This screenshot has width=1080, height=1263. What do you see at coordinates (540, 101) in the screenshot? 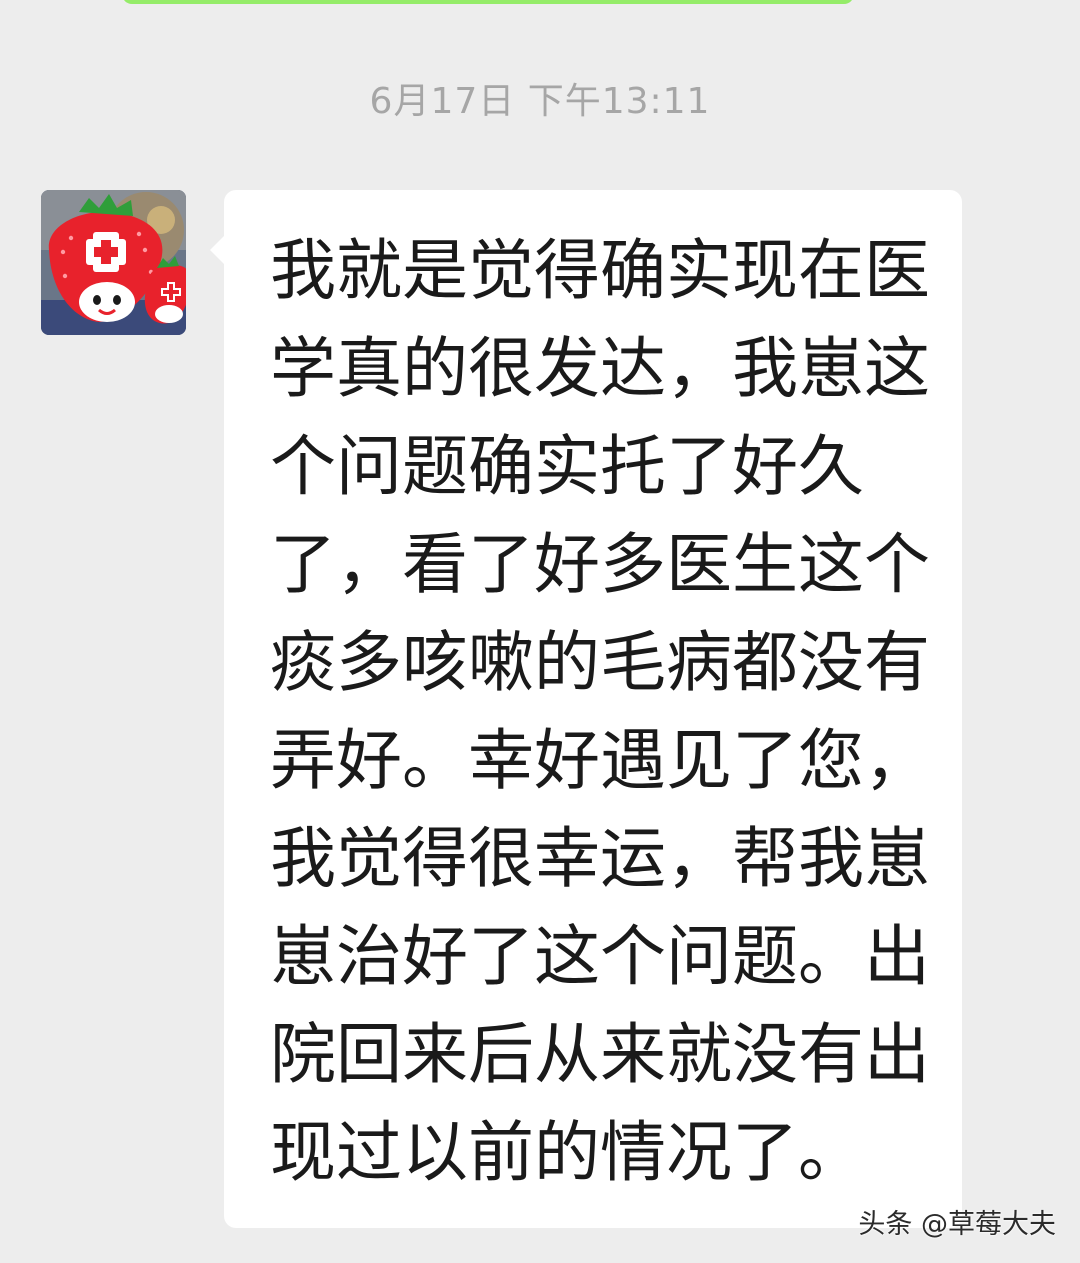
I see `message-timestamp: 6月17日 下午13:11` at bounding box center [540, 101].